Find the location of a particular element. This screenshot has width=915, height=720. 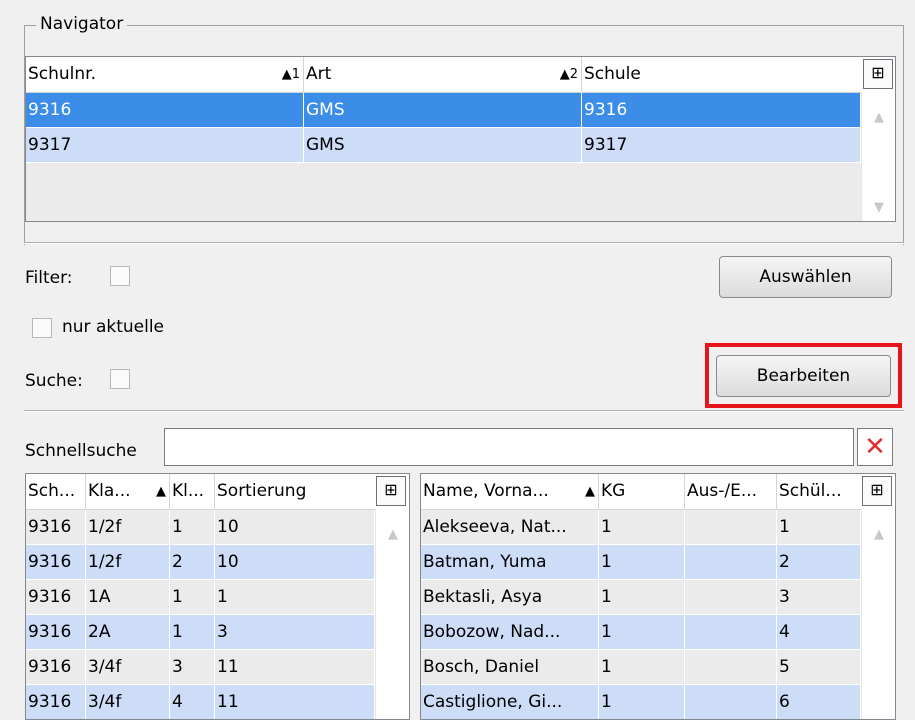

table-cell: 1A is located at coordinates (128, 597).